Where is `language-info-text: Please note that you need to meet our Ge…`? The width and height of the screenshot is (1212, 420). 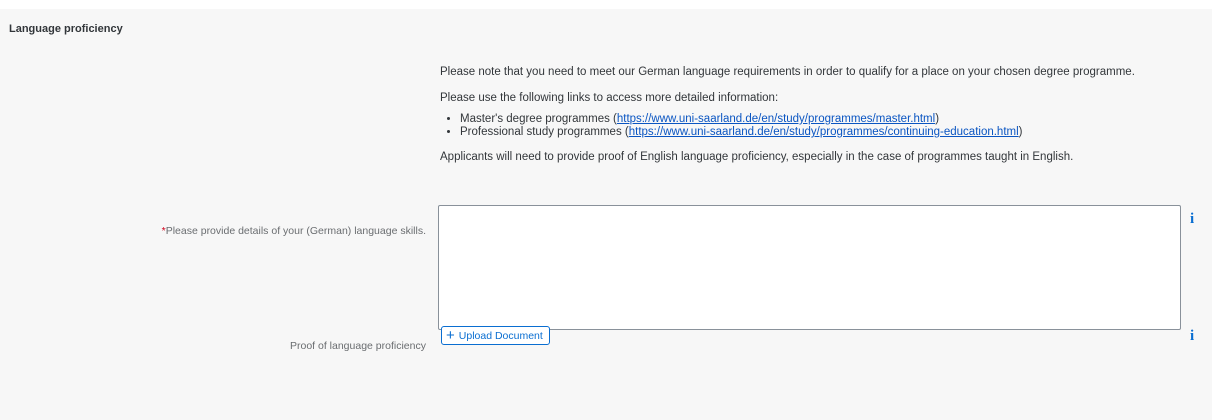
language-info-text: Please note that you need to meet our Ge… is located at coordinates (805, 114).